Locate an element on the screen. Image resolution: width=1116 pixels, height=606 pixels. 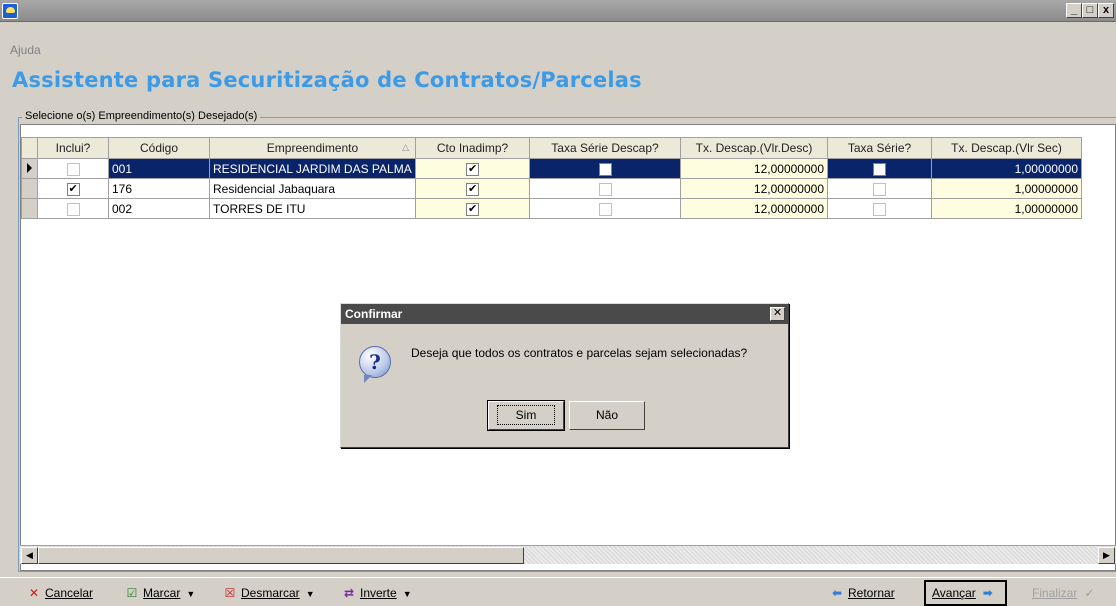
scroll-thumb is located at coordinates (281, 555).